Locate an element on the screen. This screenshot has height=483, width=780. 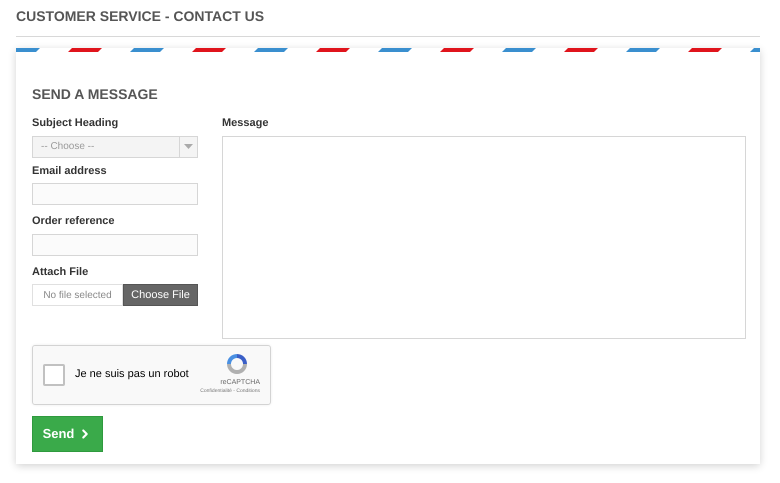
field-label: Subject Heading is located at coordinates (76, 123).